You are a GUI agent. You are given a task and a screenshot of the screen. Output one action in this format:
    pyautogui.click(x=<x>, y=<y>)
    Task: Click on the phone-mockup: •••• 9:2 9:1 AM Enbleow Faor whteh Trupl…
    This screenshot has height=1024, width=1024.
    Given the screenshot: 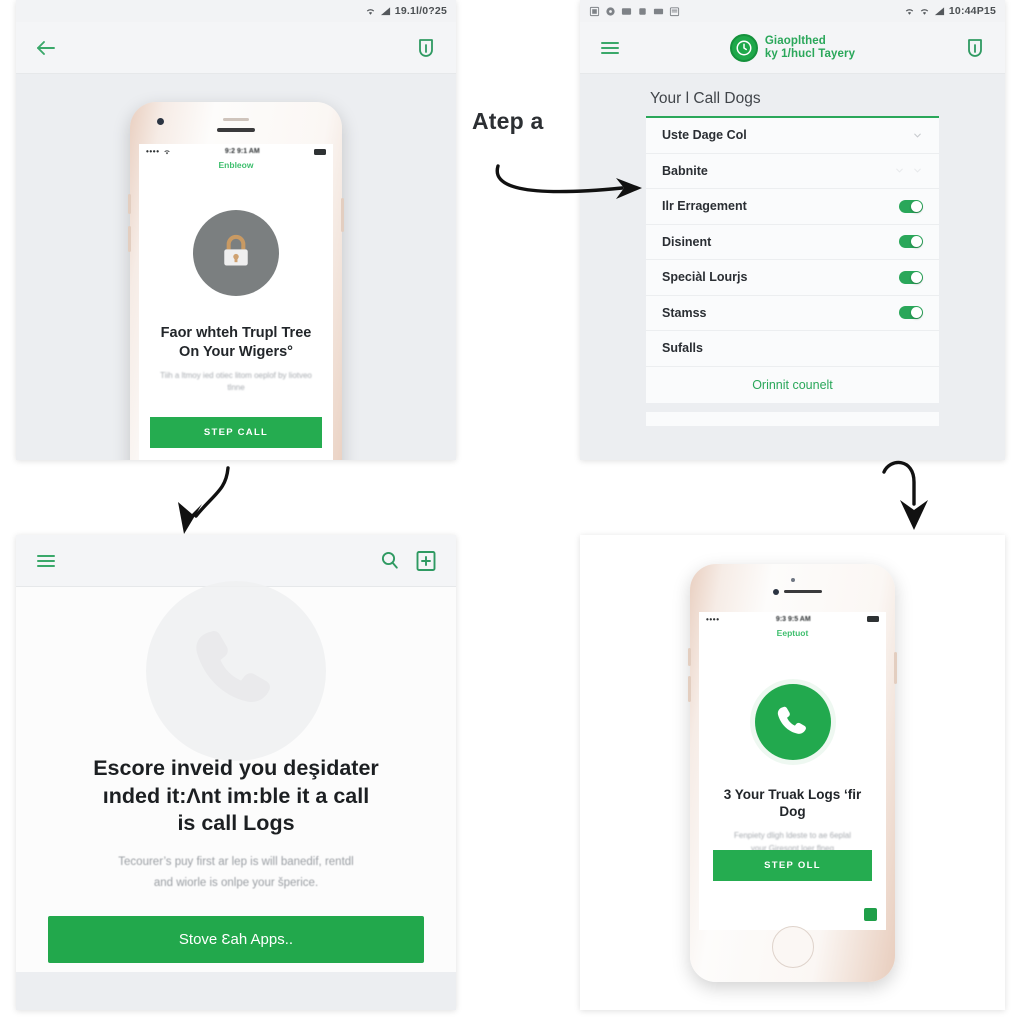 What is the action you would take?
    pyautogui.click(x=236, y=281)
    